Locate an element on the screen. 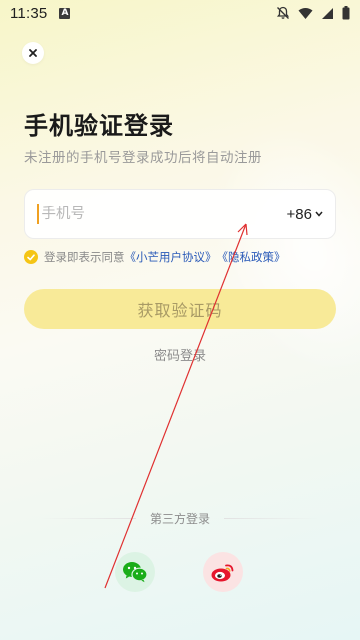 Image resolution: width=360 pixels, height=640 pixels. divider-right is located at coordinates (272, 518).